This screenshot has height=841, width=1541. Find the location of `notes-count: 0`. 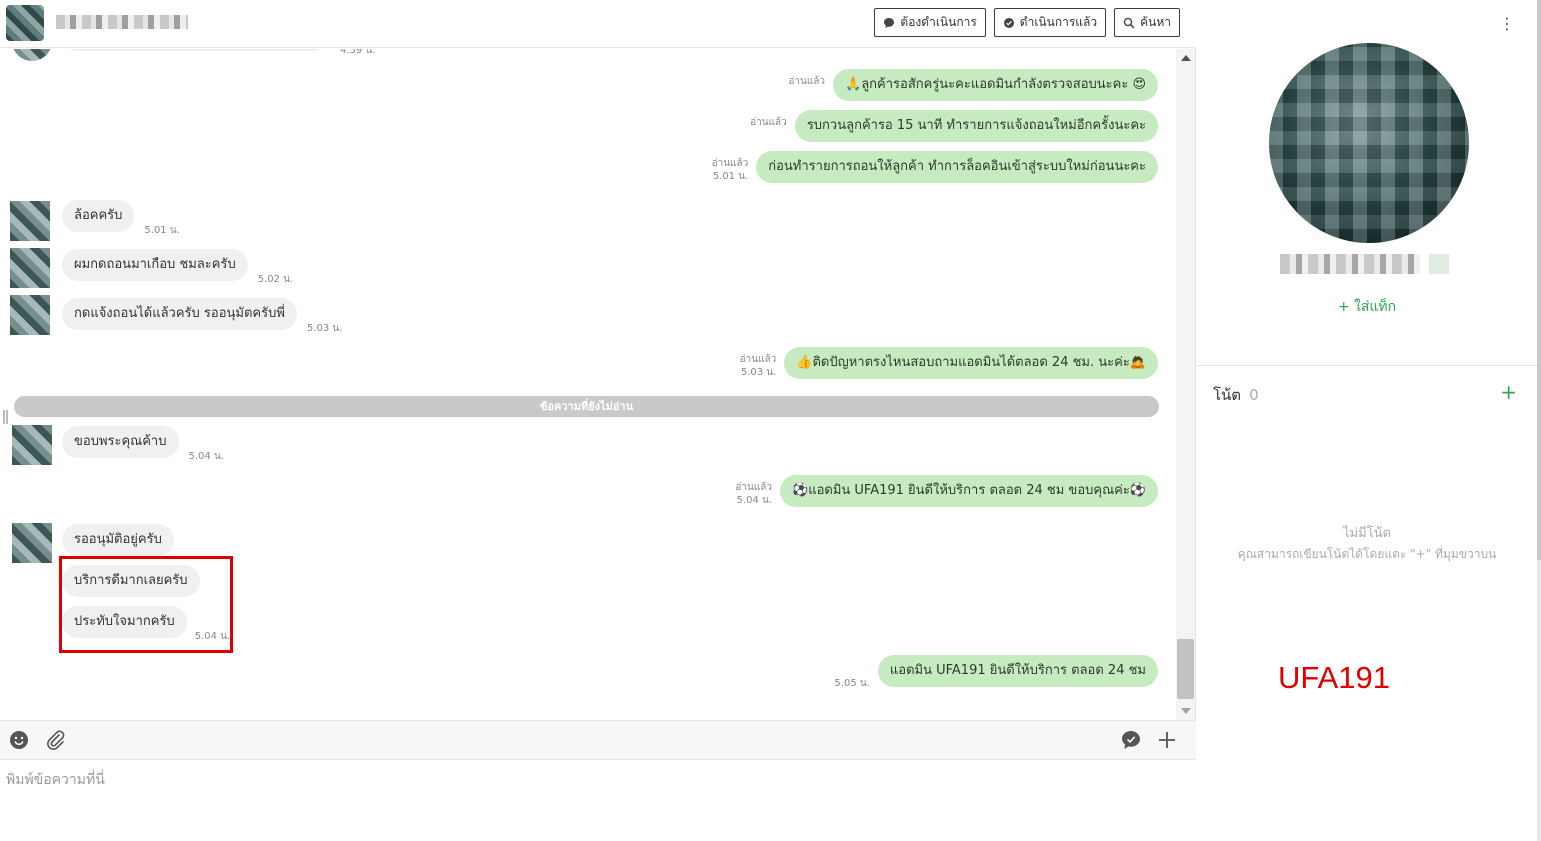

notes-count: 0 is located at coordinates (1254, 395).